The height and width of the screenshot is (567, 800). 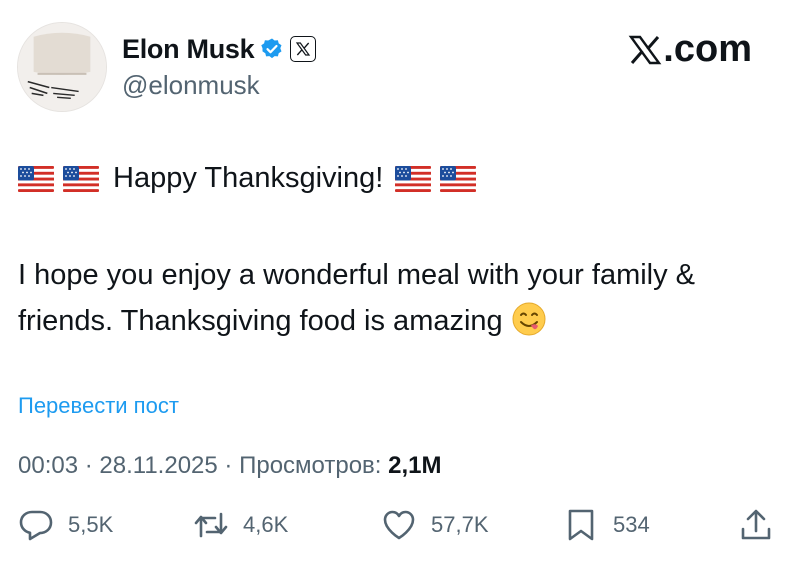 What do you see at coordinates (529, 319) in the screenshot?
I see `yum-face-emoji-icon` at bounding box center [529, 319].